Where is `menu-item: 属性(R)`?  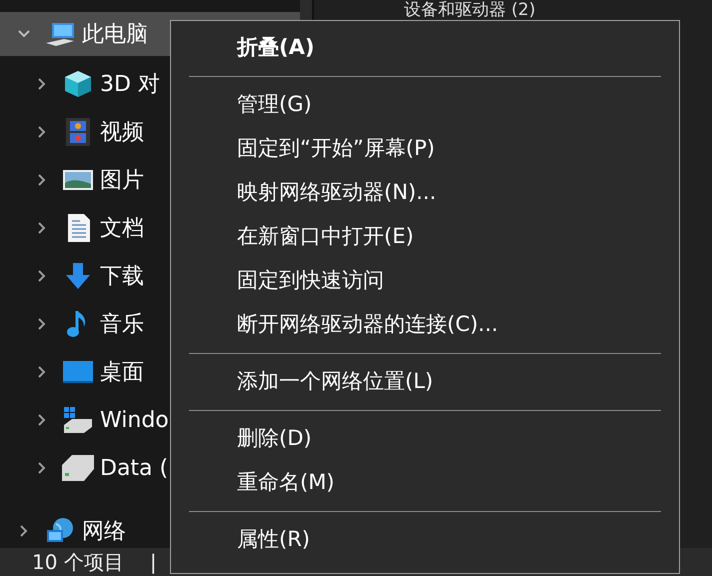
menu-item: 属性(R) is located at coordinates (425, 540).